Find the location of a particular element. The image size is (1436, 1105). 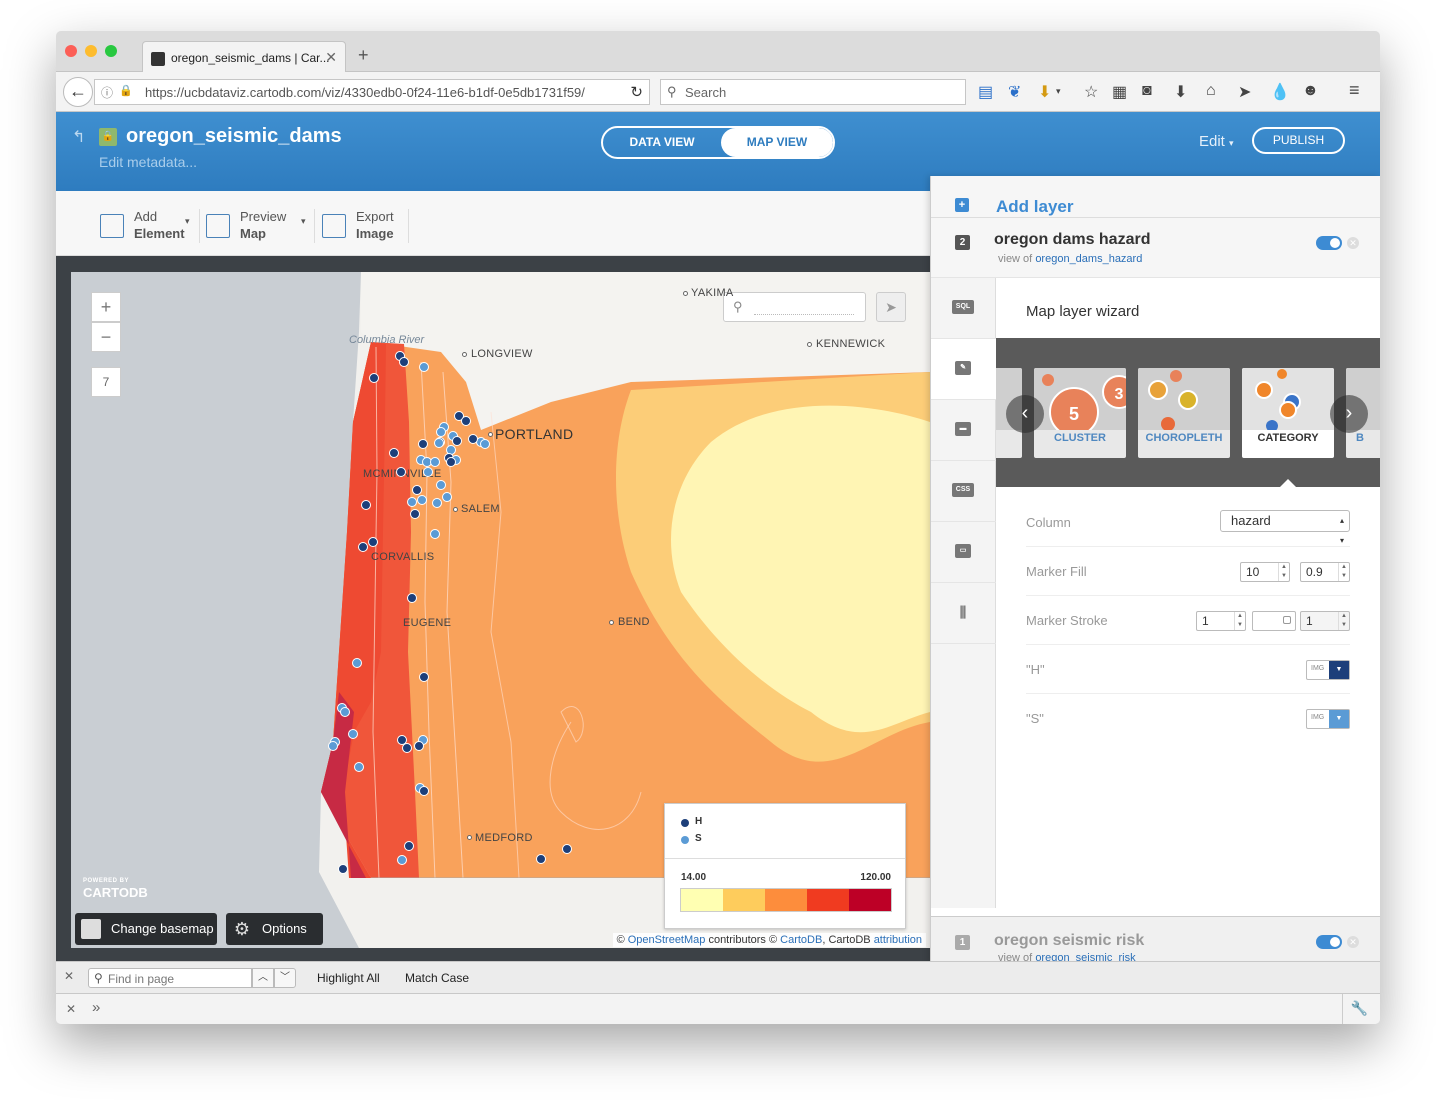

openstreetmap-link: OpenStreetMap is located at coordinates (667, 940).